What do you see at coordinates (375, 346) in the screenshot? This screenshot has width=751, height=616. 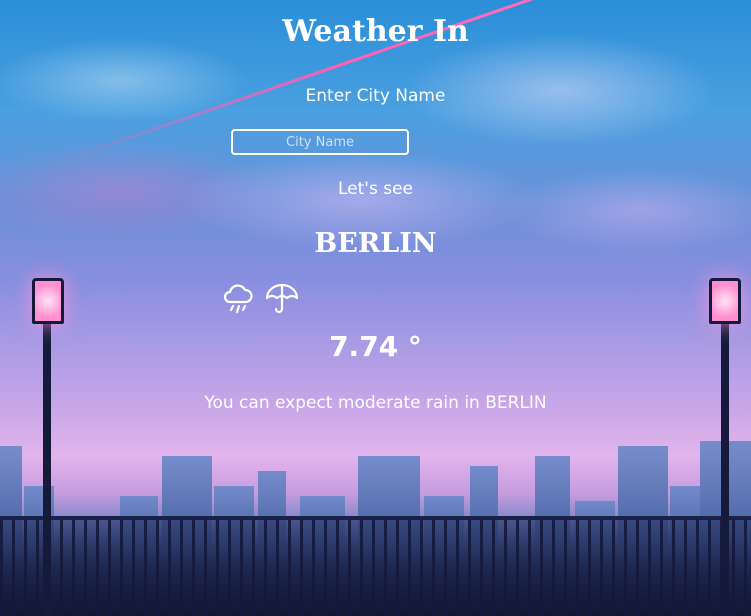 I see `temperature-value: 7.74 °` at bounding box center [375, 346].